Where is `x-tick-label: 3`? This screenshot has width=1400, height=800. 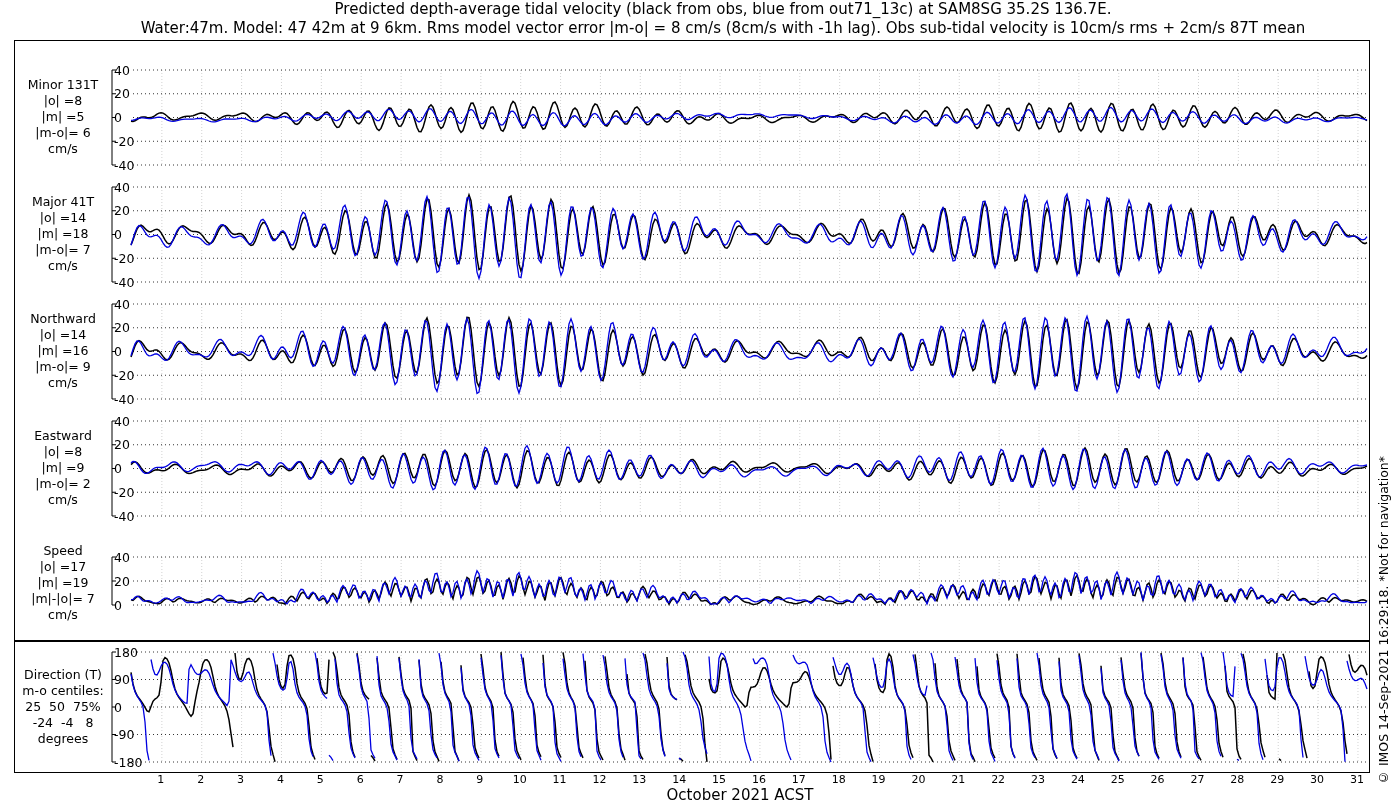
x-tick-label: 3 is located at coordinates (241, 779).